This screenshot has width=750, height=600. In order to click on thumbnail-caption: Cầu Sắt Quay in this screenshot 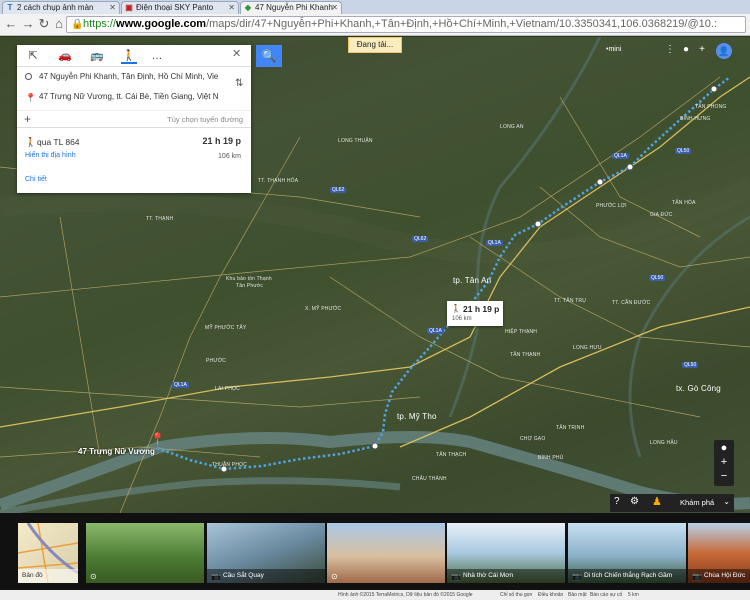, I will do `click(266, 576)`.